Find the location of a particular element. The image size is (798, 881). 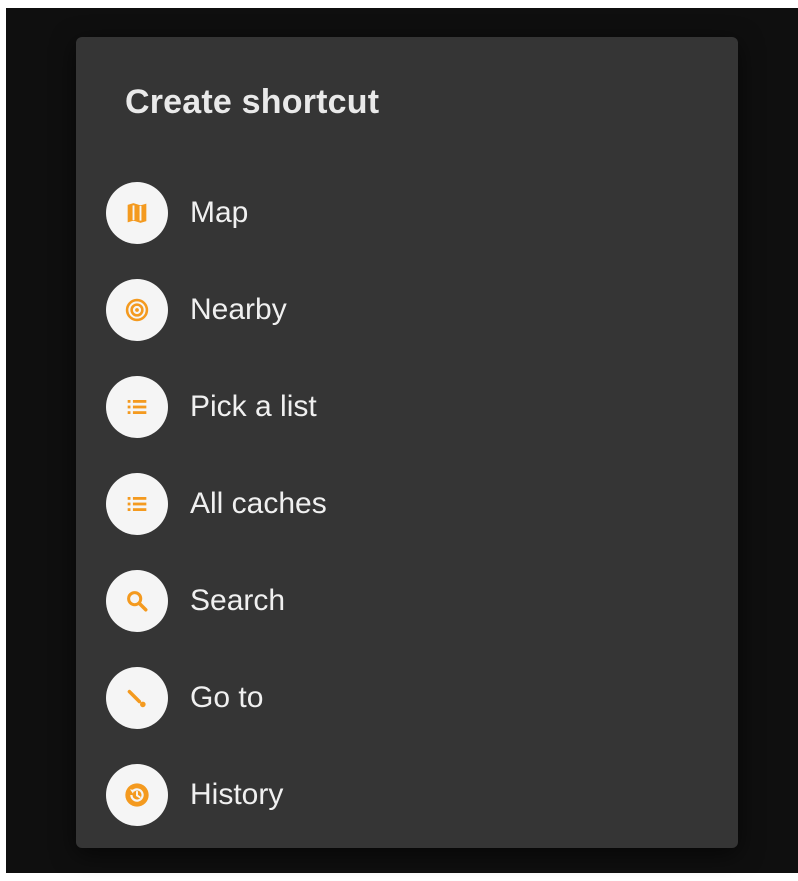

shortcut-item-map: Map is located at coordinates (406, 212).